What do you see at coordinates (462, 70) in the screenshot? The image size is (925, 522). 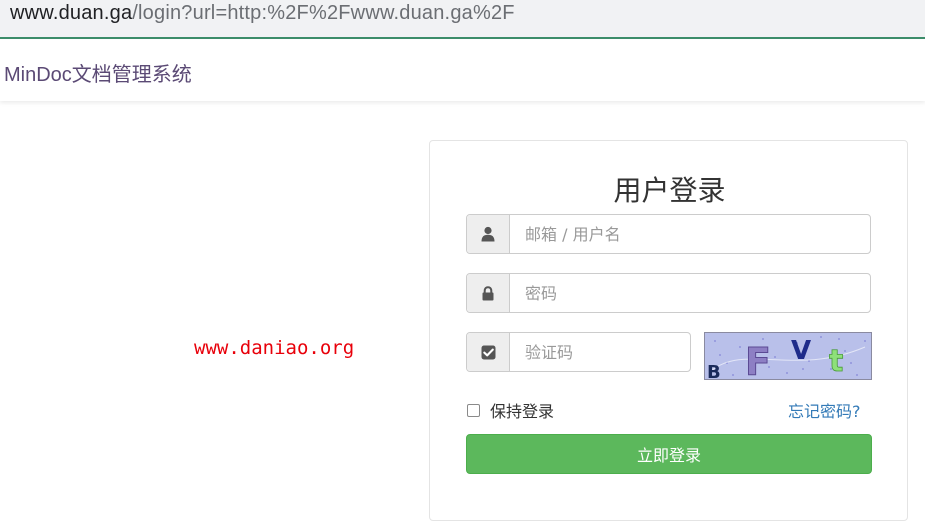 I see `navbar: MinDoc文档管理系统` at bounding box center [462, 70].